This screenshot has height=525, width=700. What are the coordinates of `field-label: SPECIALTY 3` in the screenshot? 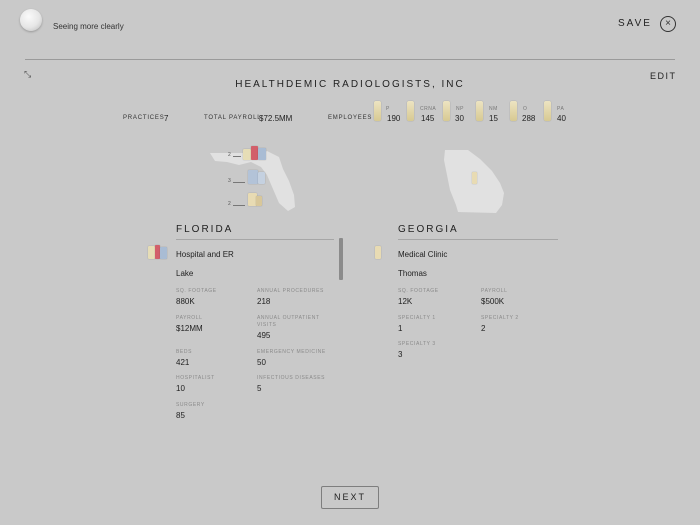 It's located at (417, 344).